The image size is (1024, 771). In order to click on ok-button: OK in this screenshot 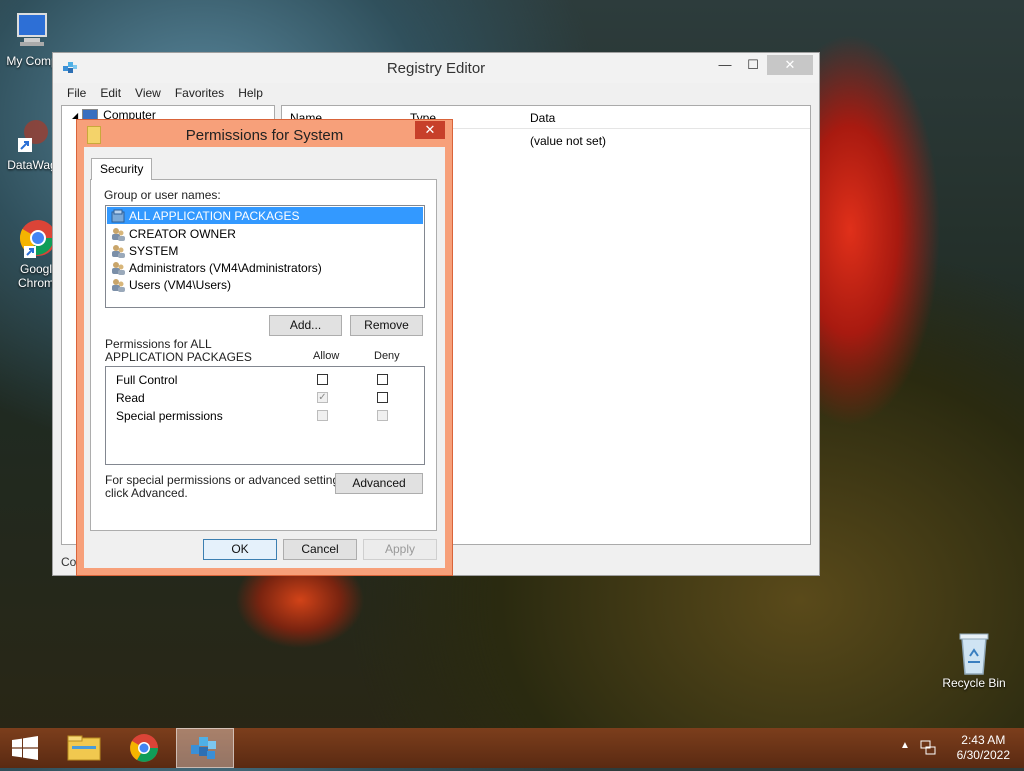, I will do `click(240, 549)`.